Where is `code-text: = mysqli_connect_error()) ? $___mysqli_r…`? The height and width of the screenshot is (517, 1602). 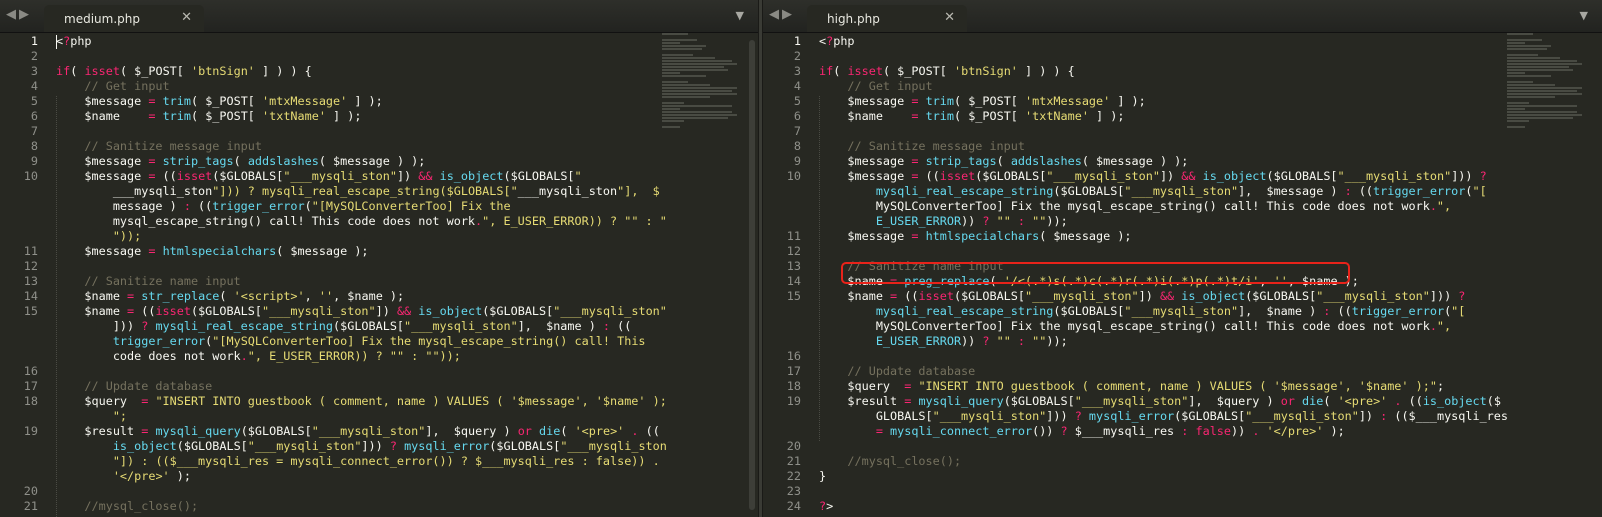 code-text: = mysqli_connect_error()) ? $___mysqli_r… is located at coordinates (1110, 431).